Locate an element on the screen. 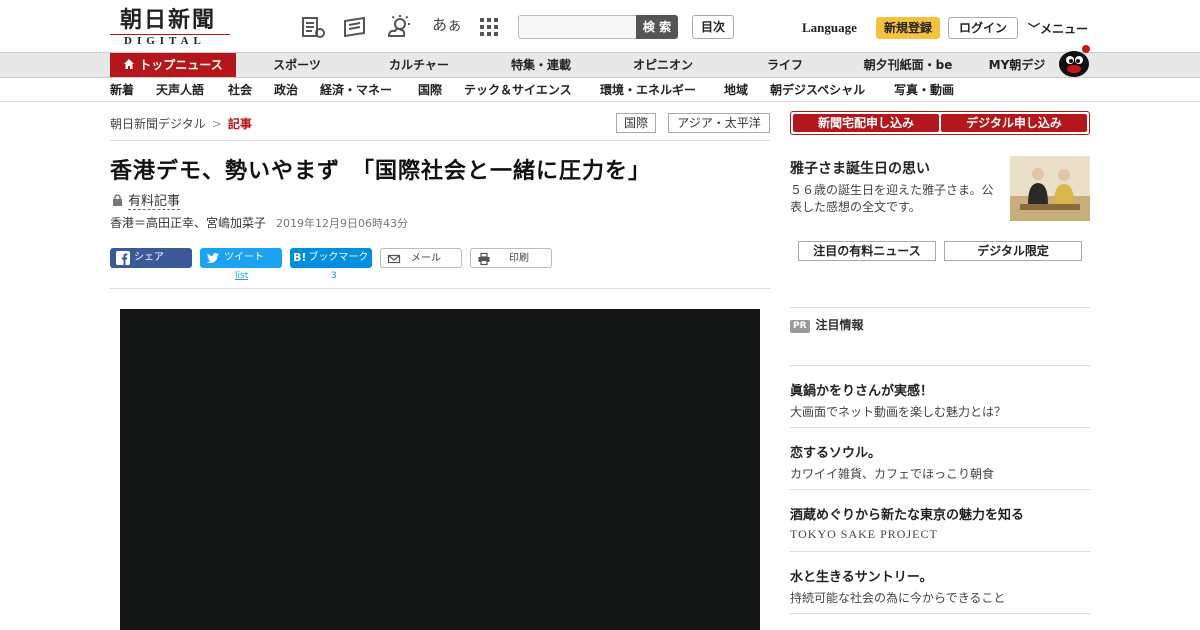 This screenshot has width=1200, height=630. mail-share-label: メール is located at coordinates (426, 258).